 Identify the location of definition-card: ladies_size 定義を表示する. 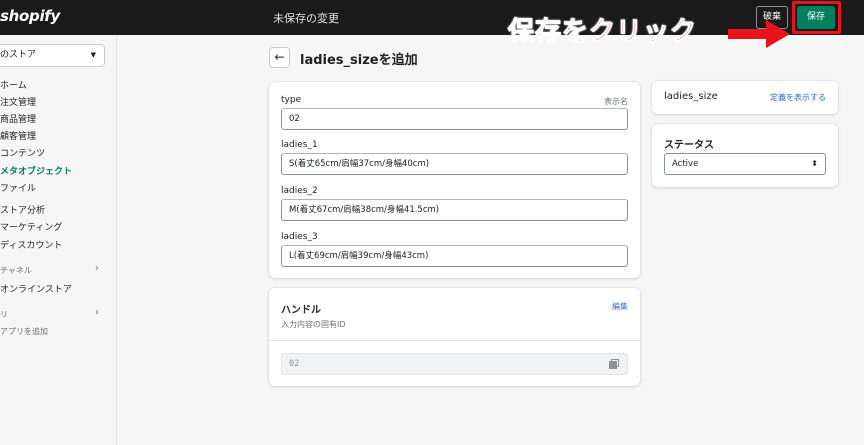
(745, 97).